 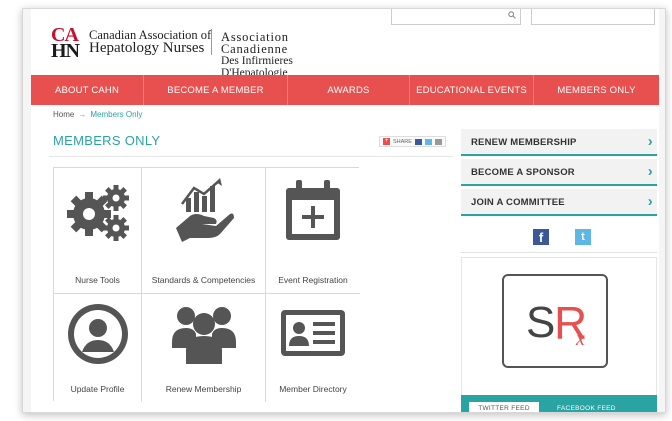 What do you see at coordinates (541, 322) in the screenshot?
I see `srx-logo-s: S` at bounding box center [541, 322].